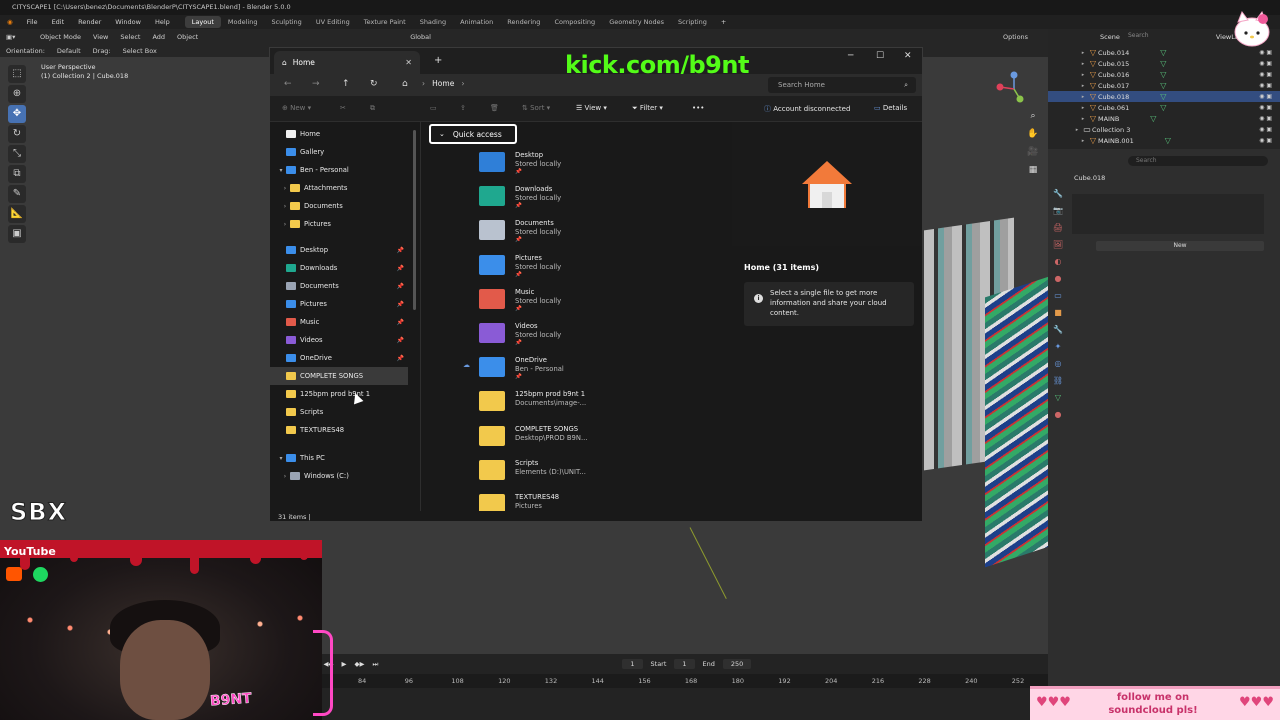 This screenshot has height=720, width=1280. What do you see at coordinates (1164, 107) in the screenshot?
I see `outliner-row: ▸ ▽ Cube.061 ▽ ◉ ▣` at bounding box center [1164, 107].